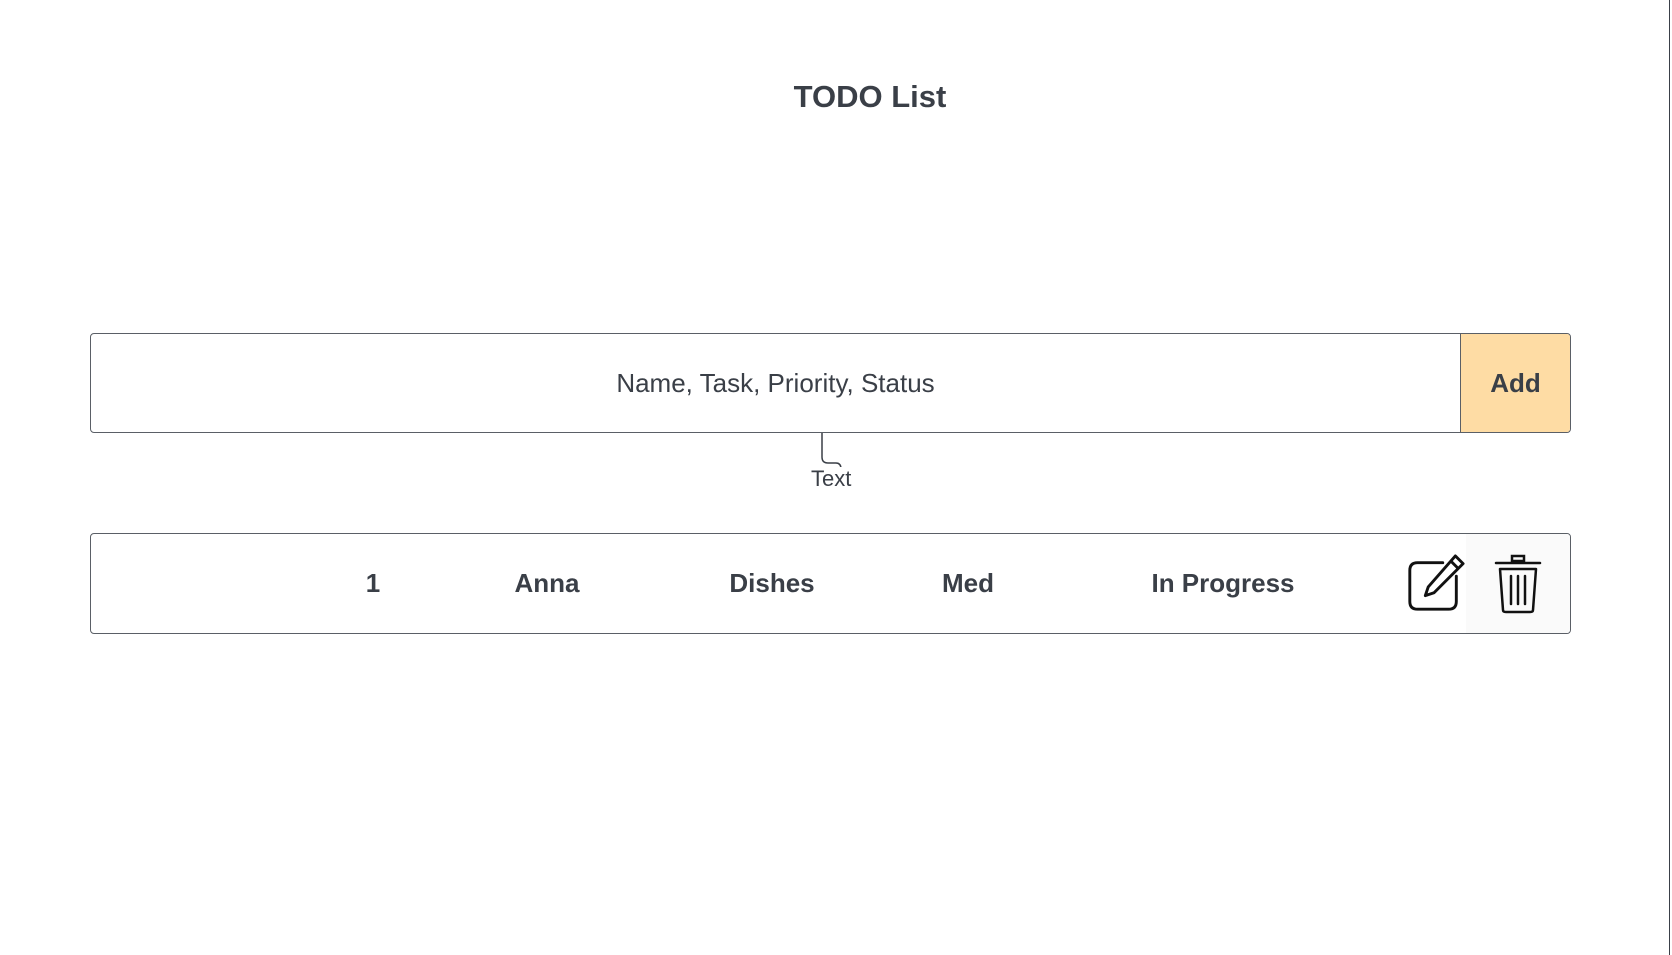 The height and width of the screenshot is (955, 1672). What do you see at coordinates (1515, 383) in the screenshot?
I see `add-button: Add` at bounding box center [1515, 383].